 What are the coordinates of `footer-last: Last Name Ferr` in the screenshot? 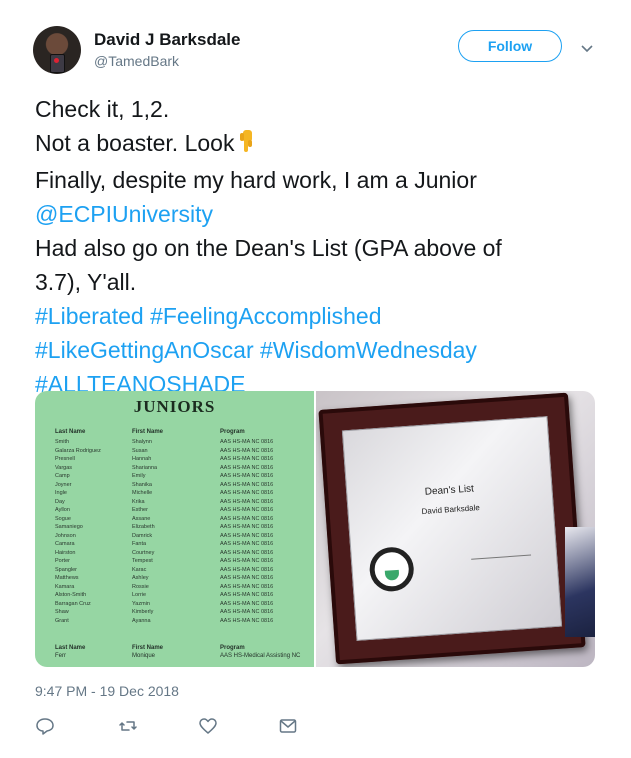 It's located at (70, 652).